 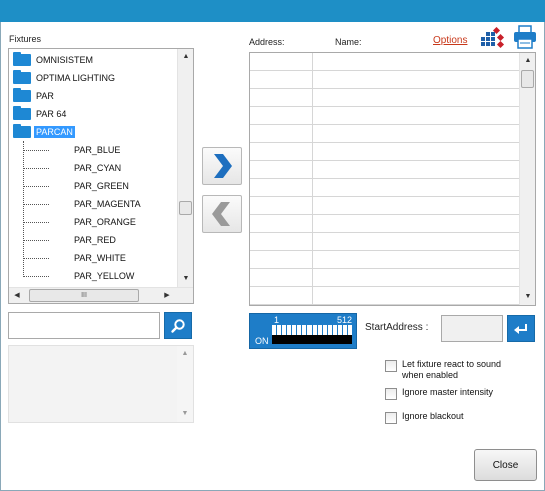 What do you see at coordinates (525, 37) in the screenshot?
I see `printer-icon` at bounding box center [525, 37].